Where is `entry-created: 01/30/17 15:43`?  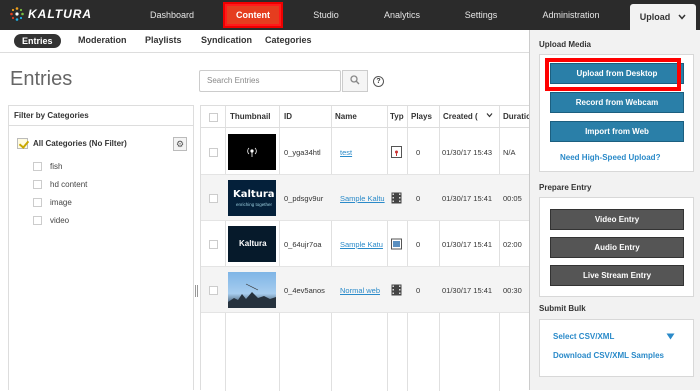
entry-created: 01/30/17 15:43 is located at coordinates (467, 152).